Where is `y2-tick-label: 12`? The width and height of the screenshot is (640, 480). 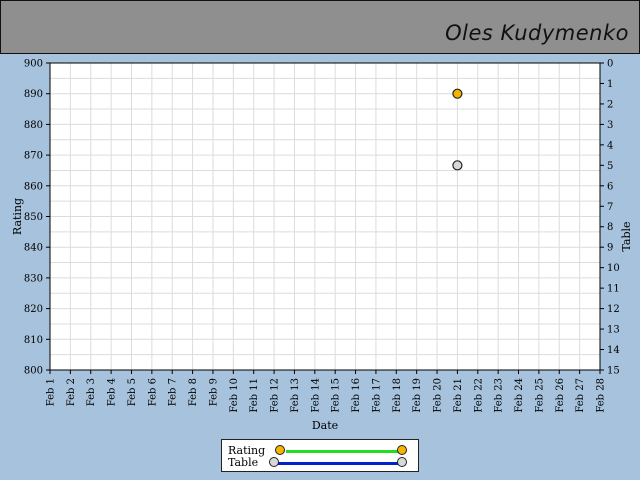 y2-tick-label: 12 is located at coordinates (613, 309).